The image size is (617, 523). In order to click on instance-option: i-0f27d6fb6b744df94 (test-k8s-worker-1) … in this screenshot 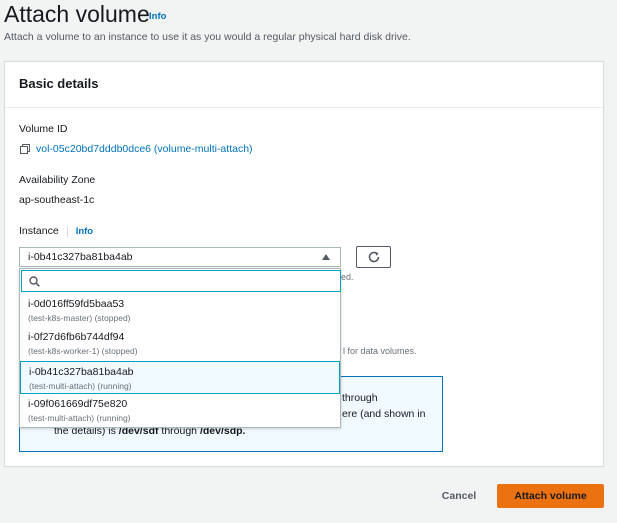, I will do `click(180, 343)`.